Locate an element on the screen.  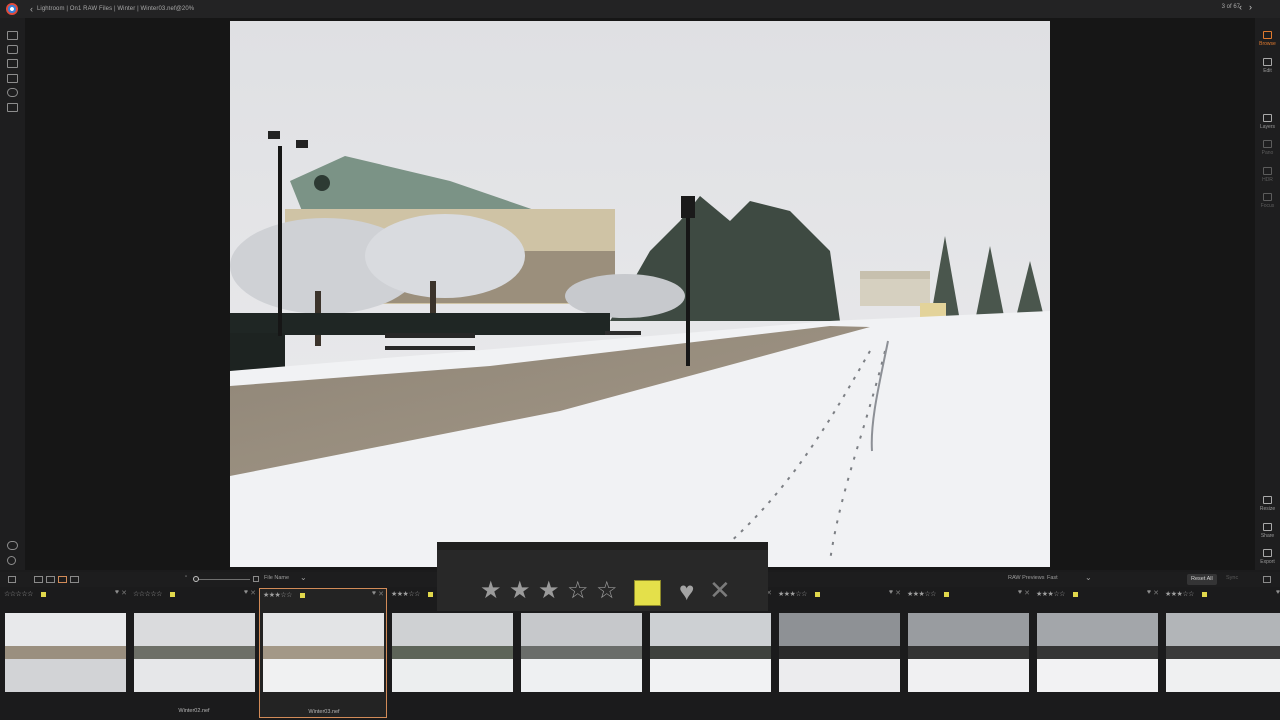
left-sidebar is located at coordinates (12, 294).